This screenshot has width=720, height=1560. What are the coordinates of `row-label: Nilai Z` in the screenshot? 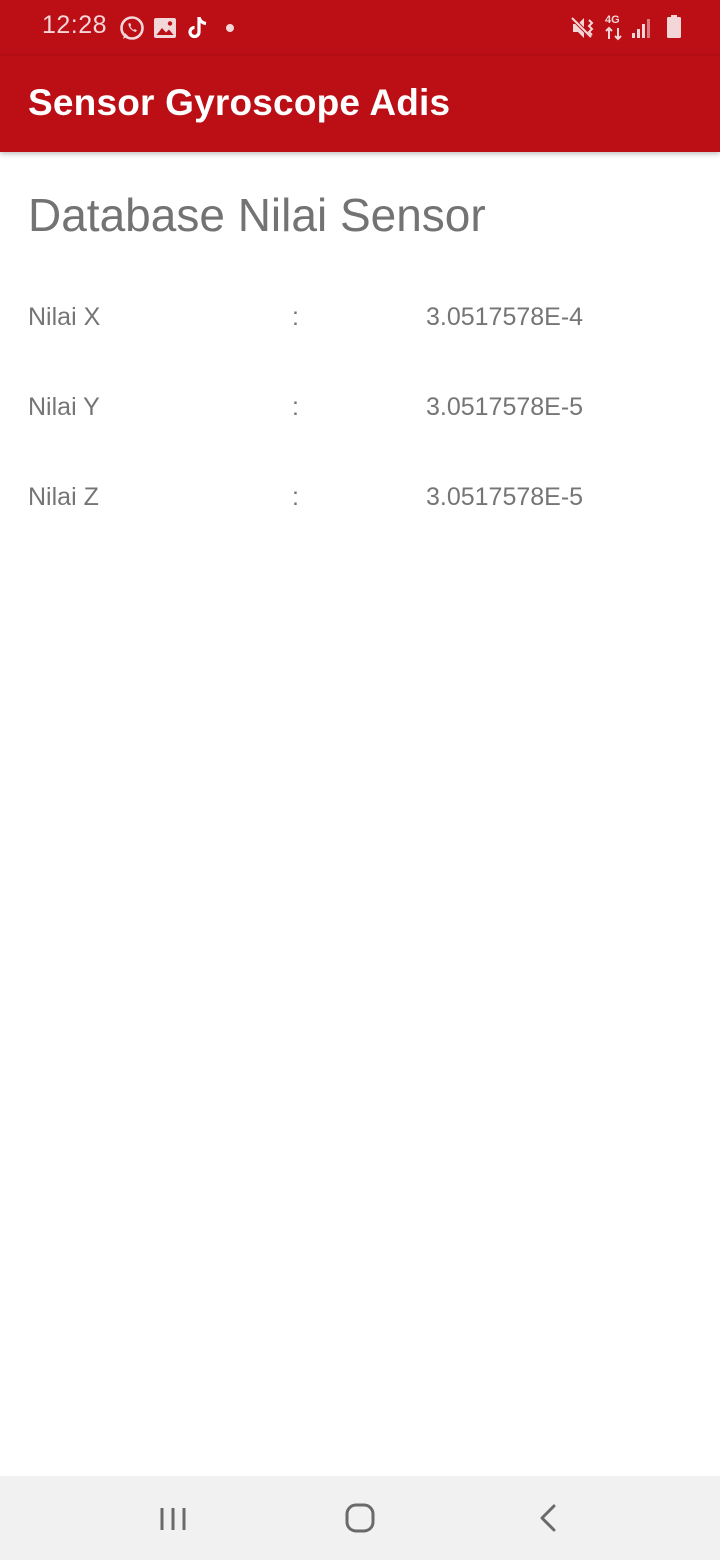 It's located at (63, 497).